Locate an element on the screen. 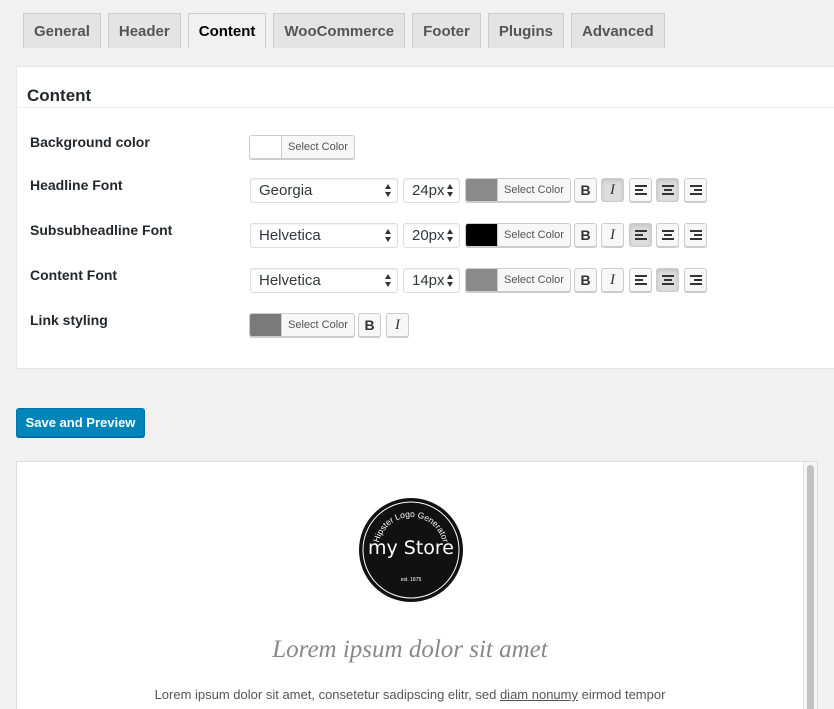  preview-link: diam nonumy is located at coordinates (539, 694).